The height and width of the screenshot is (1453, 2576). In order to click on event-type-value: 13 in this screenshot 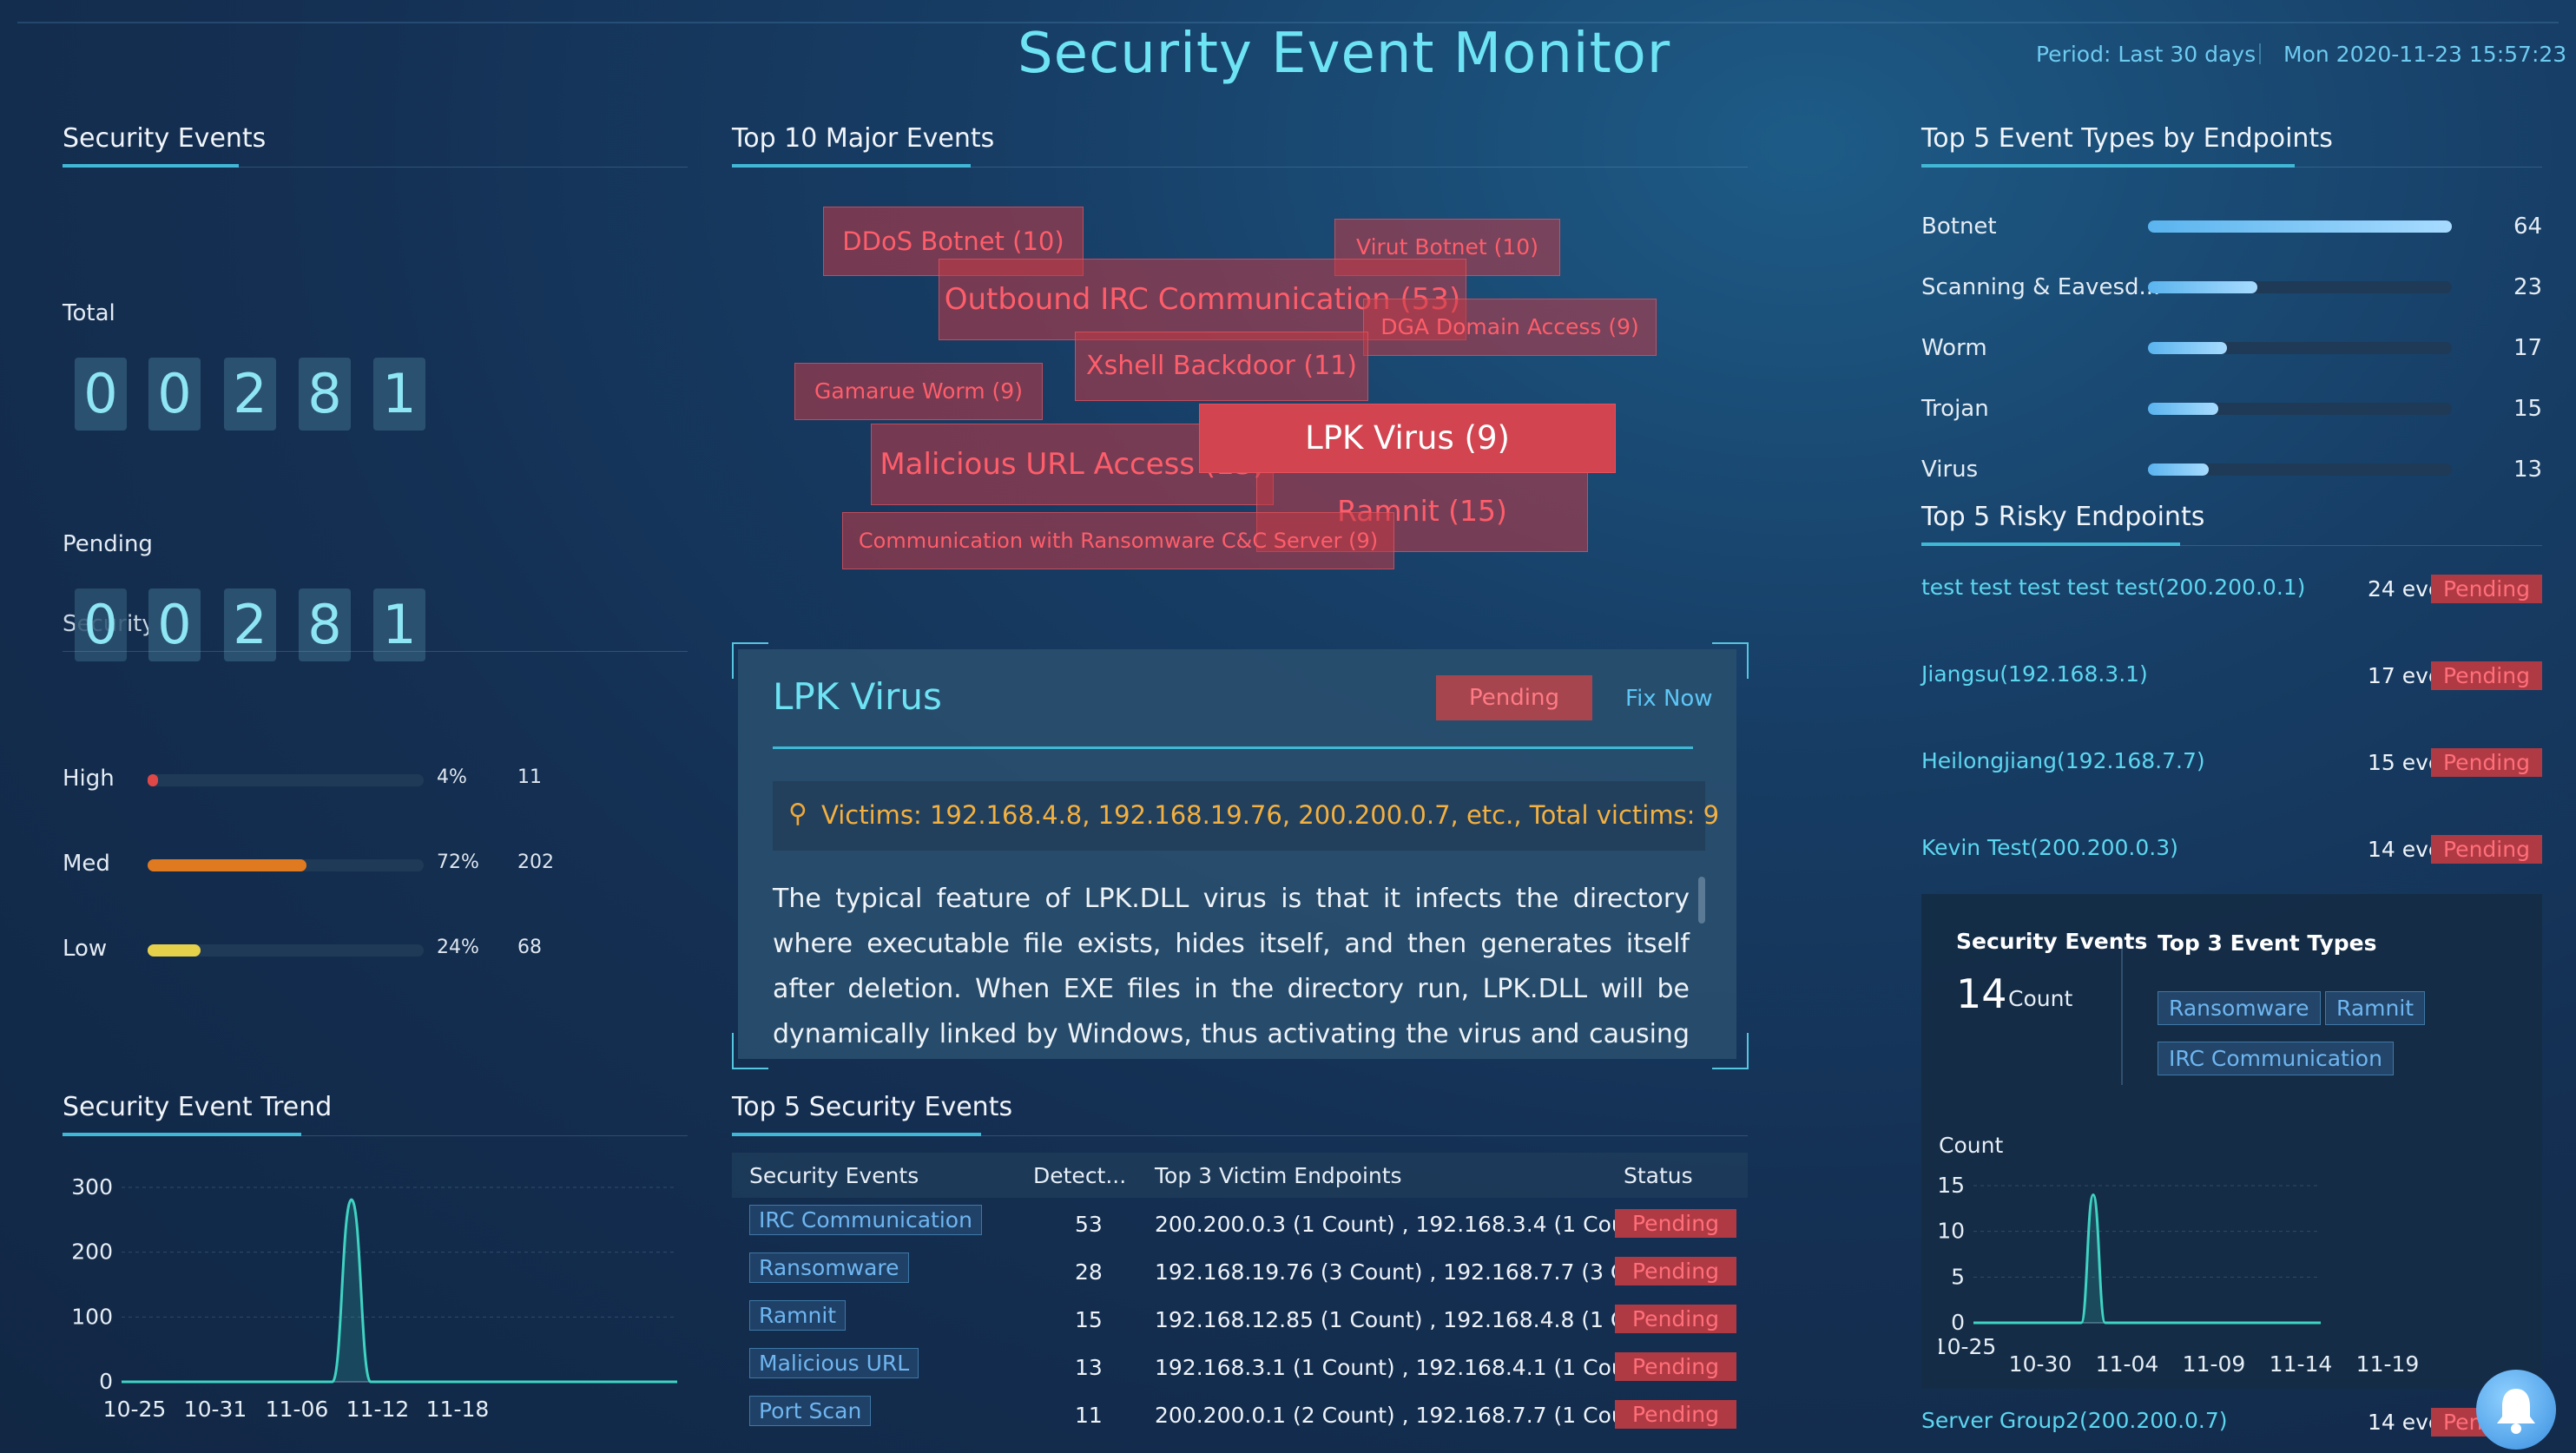, I will do `click(2528, 470)`.